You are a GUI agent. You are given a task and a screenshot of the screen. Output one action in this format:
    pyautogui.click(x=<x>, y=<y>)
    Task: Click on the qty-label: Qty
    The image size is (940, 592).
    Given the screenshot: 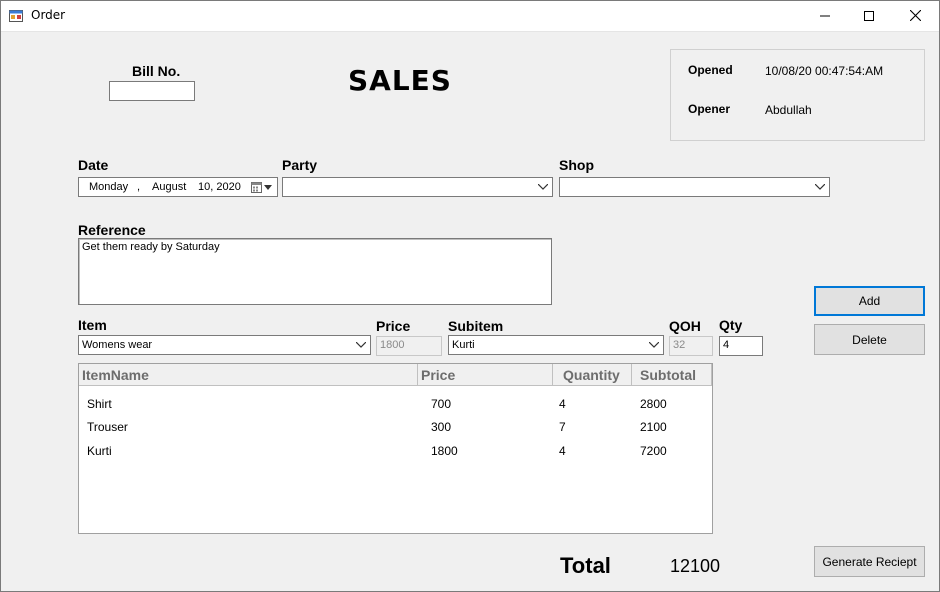 What is the action you would take?
    pyautogui.click(x=731, y=325)
    